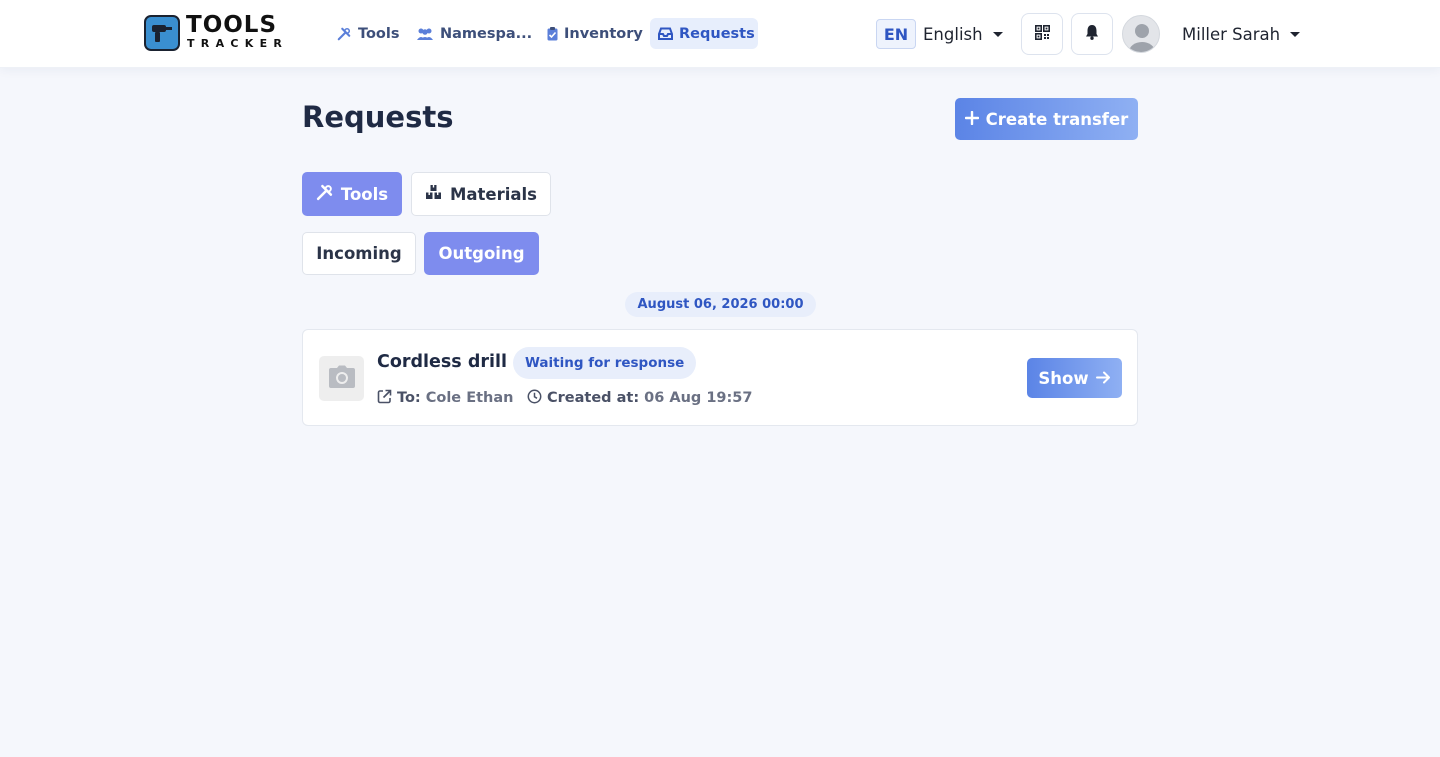  I want to click on camera-icon, so click(342, 379).